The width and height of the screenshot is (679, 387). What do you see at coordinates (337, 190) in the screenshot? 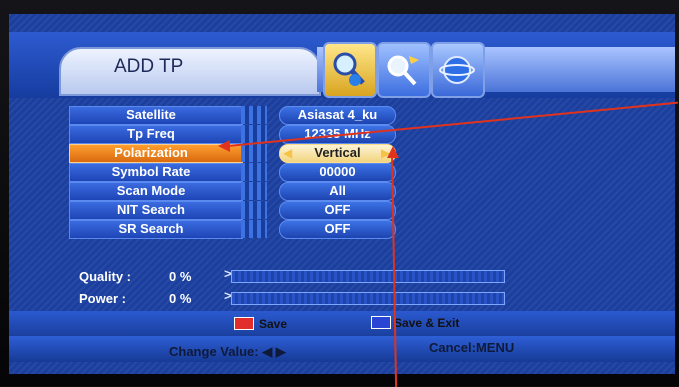
I see `setting-value: All` at bounding box center [337, 190].